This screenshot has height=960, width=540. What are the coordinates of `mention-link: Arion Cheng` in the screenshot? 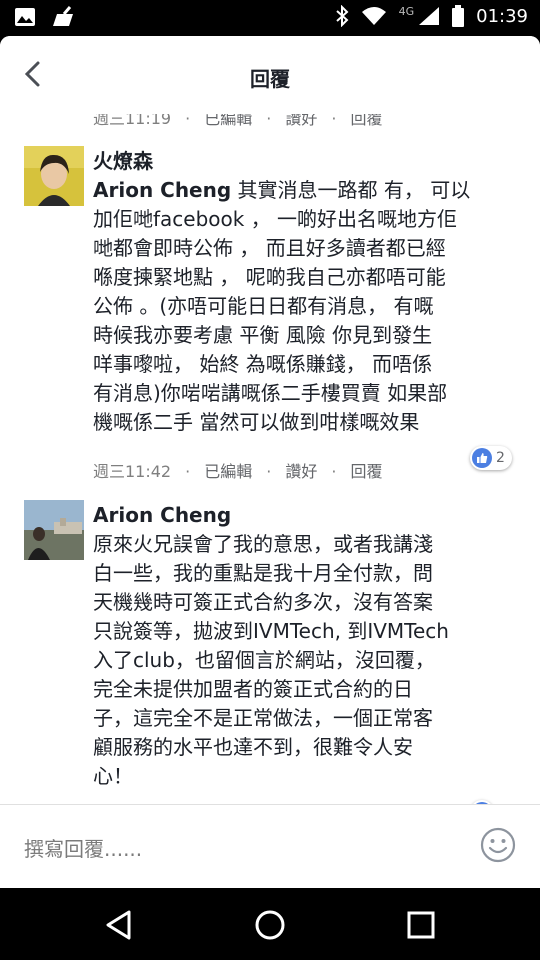 It's located at (162, 190).